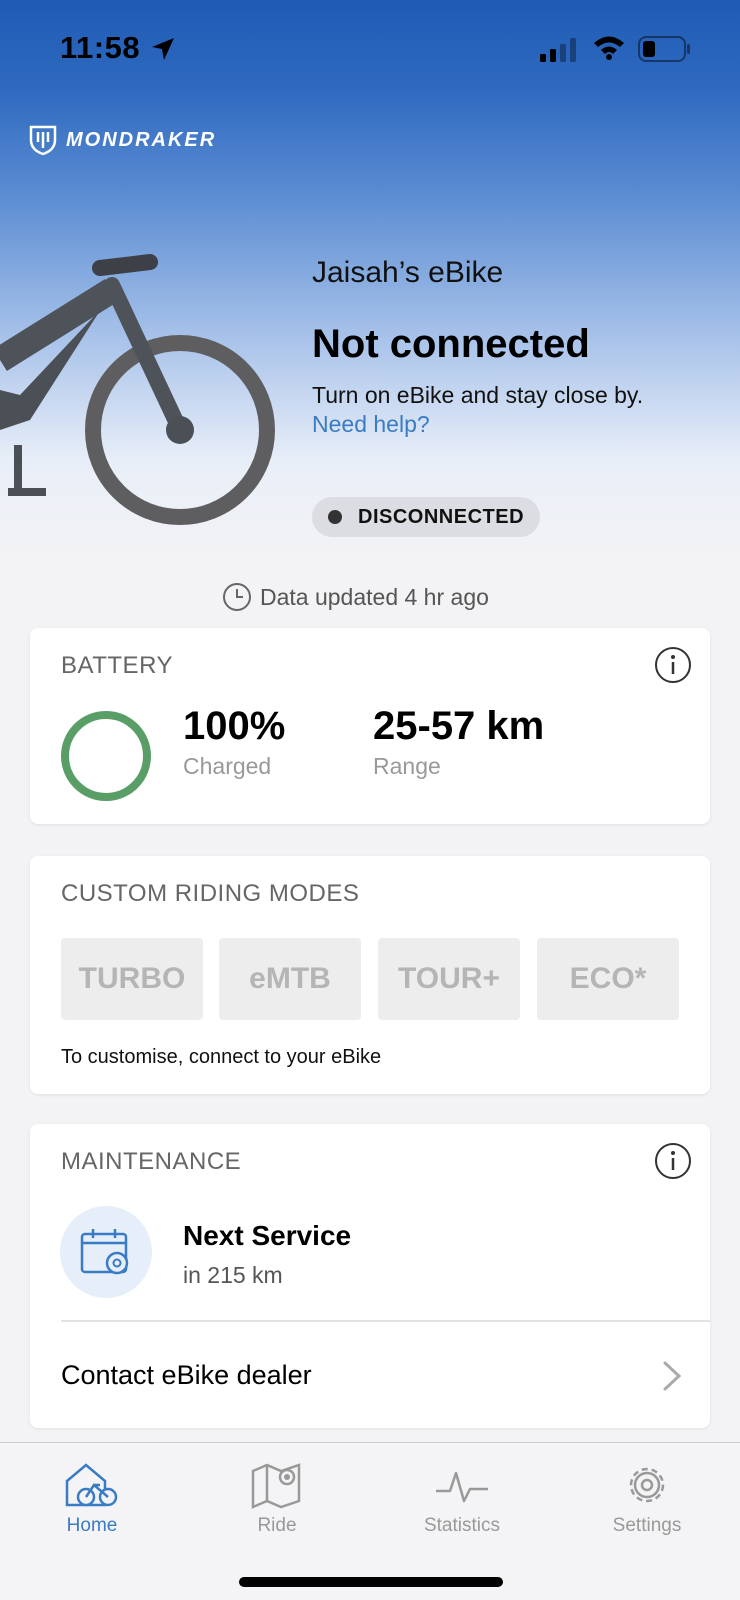 Image resolution: width=740 pixels, height=1600 pixels. I want to click on riding-modes-note: To customise, connect to your eBike, so click(221, 1057).